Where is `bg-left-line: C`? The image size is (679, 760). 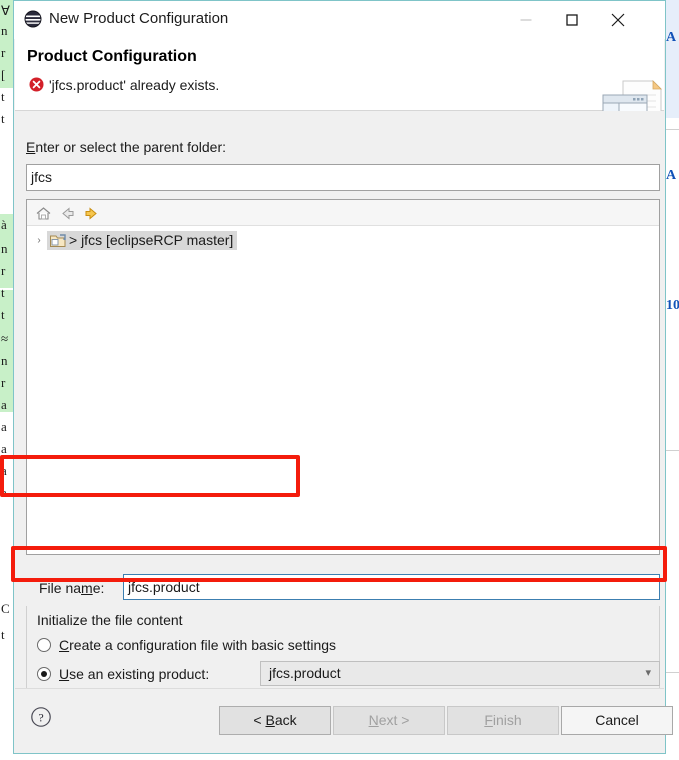 bg-left-line: C is located at coordinates (5, 608).